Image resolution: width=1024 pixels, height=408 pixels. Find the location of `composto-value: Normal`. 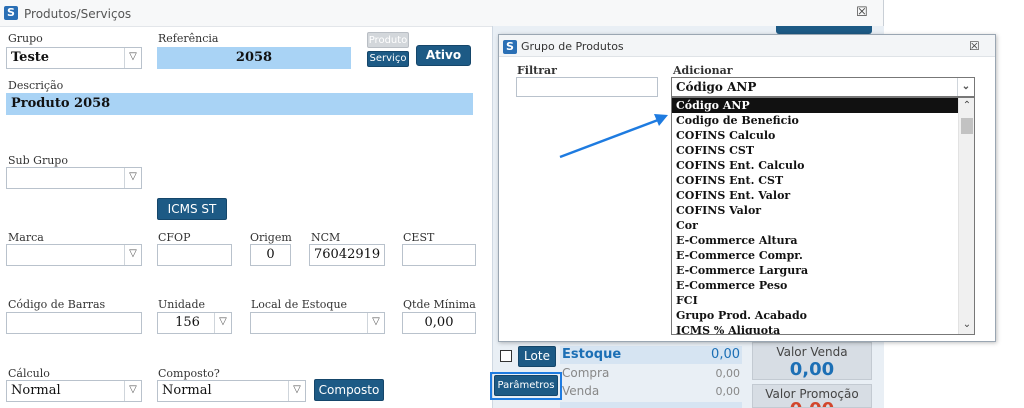

composto-value: Normal is located at coordinates (187, 390).